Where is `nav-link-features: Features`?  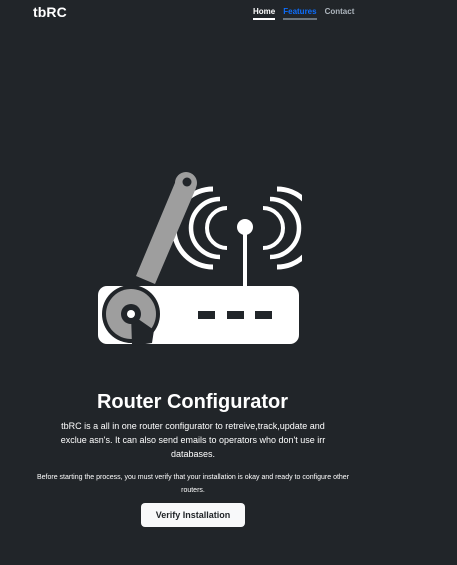
nav-link-features: Features is located at coordinates (300, 13).